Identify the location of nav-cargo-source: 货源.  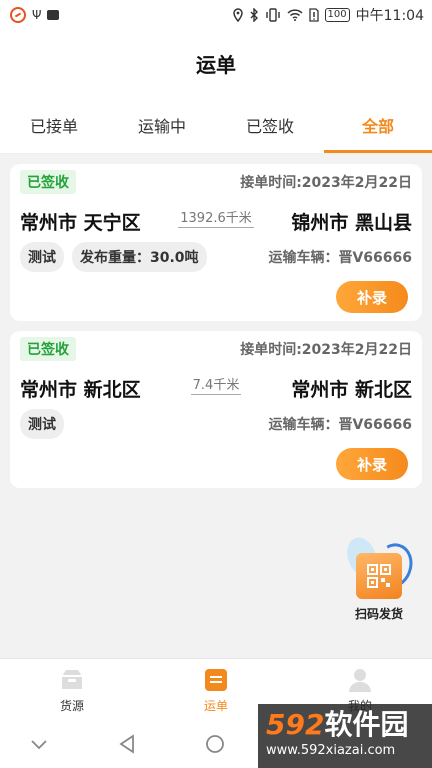
(72, 689).